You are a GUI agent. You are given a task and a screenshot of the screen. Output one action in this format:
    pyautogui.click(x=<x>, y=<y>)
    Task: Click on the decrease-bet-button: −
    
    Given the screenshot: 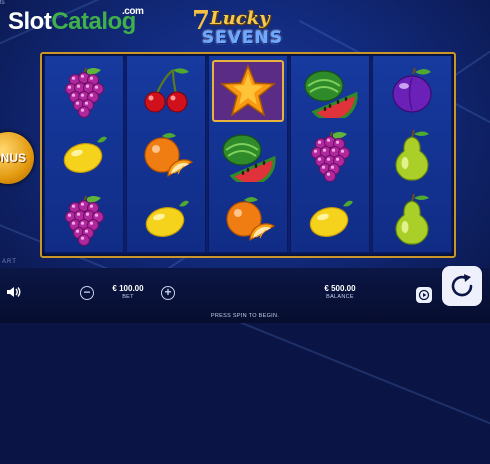 What is the action you would take?
    pyautogui.click(x=87, y=293)
    